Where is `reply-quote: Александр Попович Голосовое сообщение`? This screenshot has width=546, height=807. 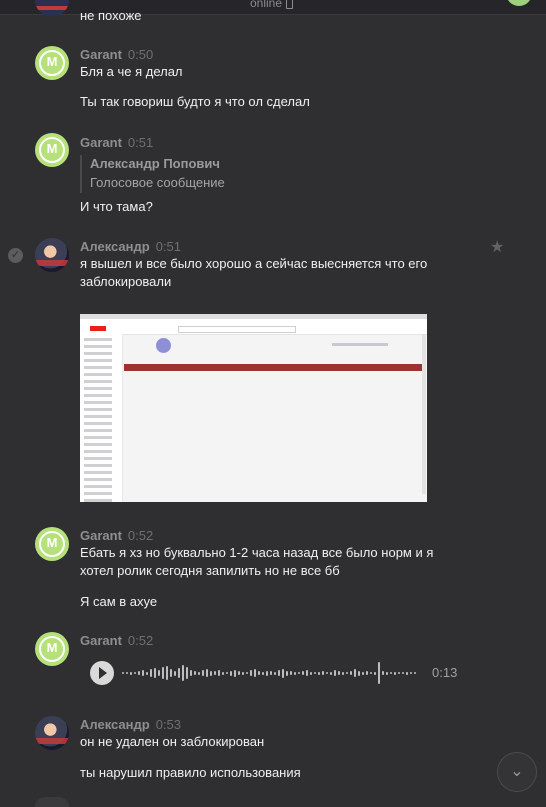
reply-quote: Александр Попович Голосовое сообщение is located at coordinates (152, 174).